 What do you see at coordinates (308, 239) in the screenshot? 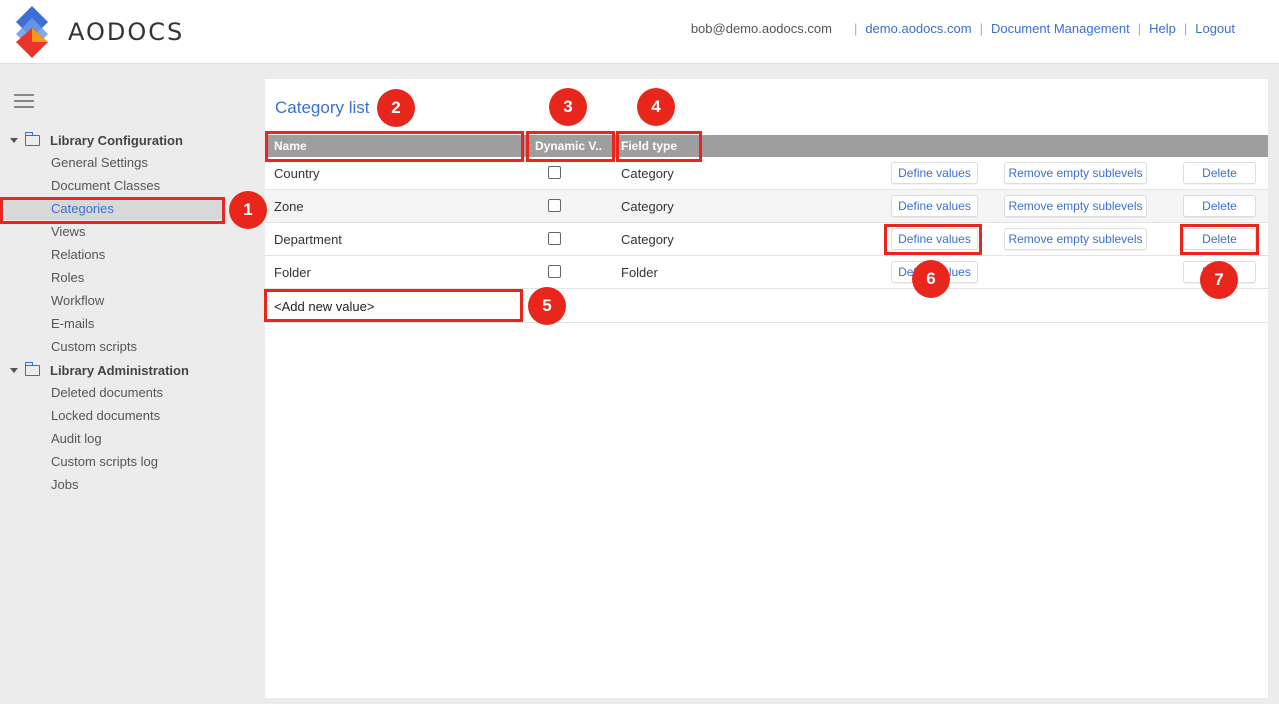
I see `category-name: Department` at bounding box center [308, 239].